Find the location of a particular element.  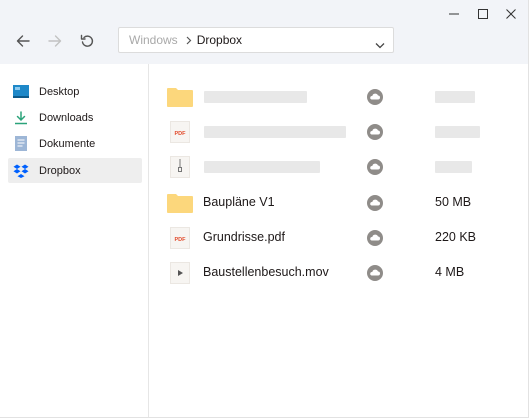

maximize-button is located at coordinates (483, 14).